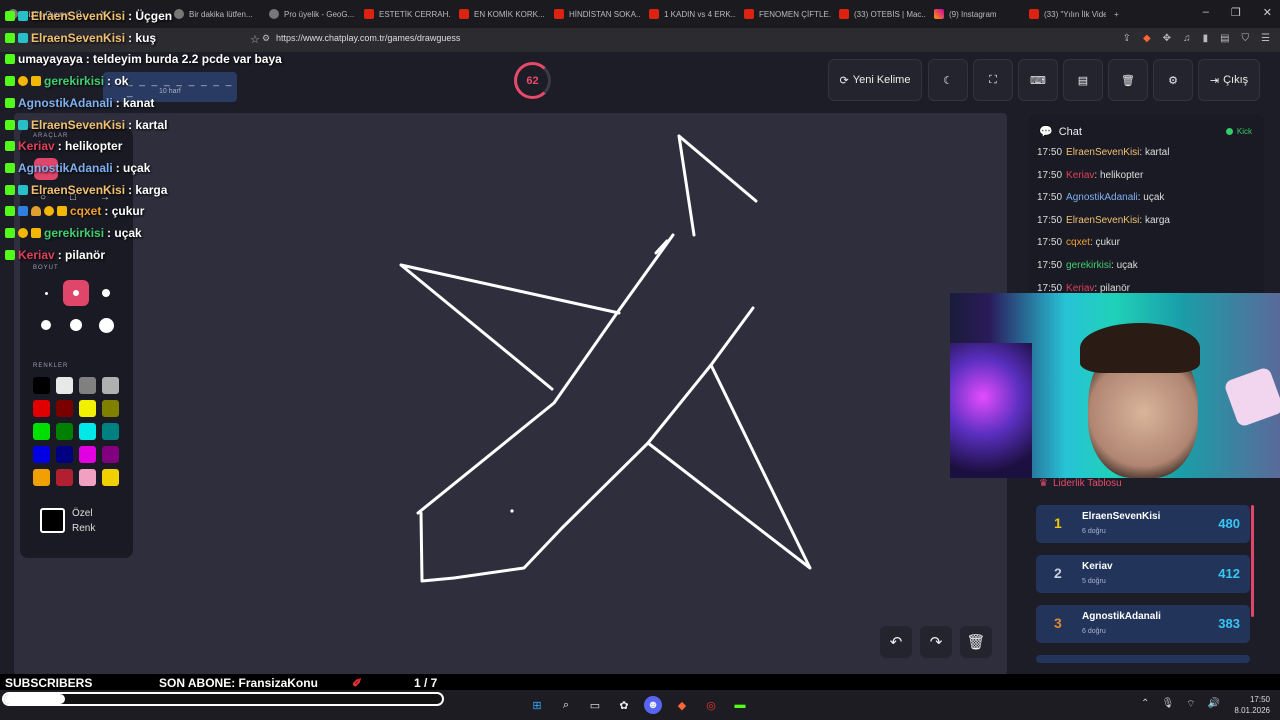  I want to click on settings-button: ⚙, so click(1173, 80).